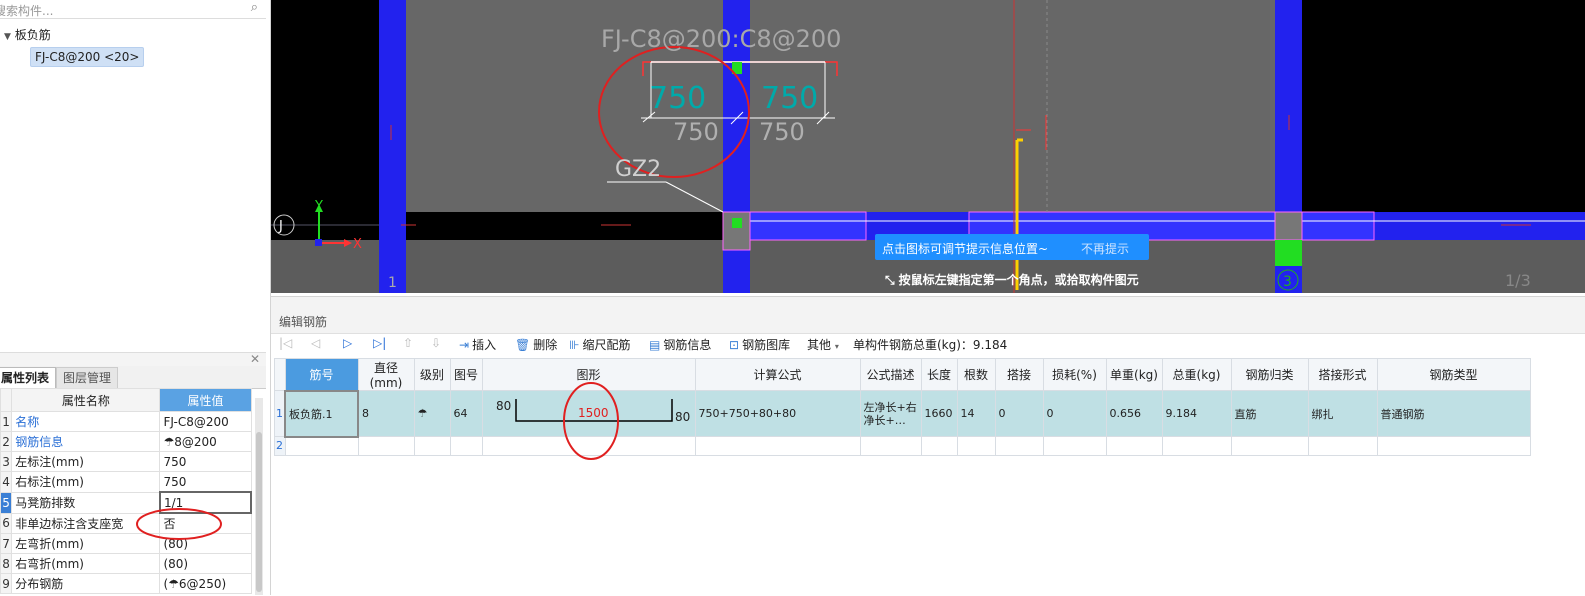  I want to click on col-property-name: 属性名称, so click(86, 400).